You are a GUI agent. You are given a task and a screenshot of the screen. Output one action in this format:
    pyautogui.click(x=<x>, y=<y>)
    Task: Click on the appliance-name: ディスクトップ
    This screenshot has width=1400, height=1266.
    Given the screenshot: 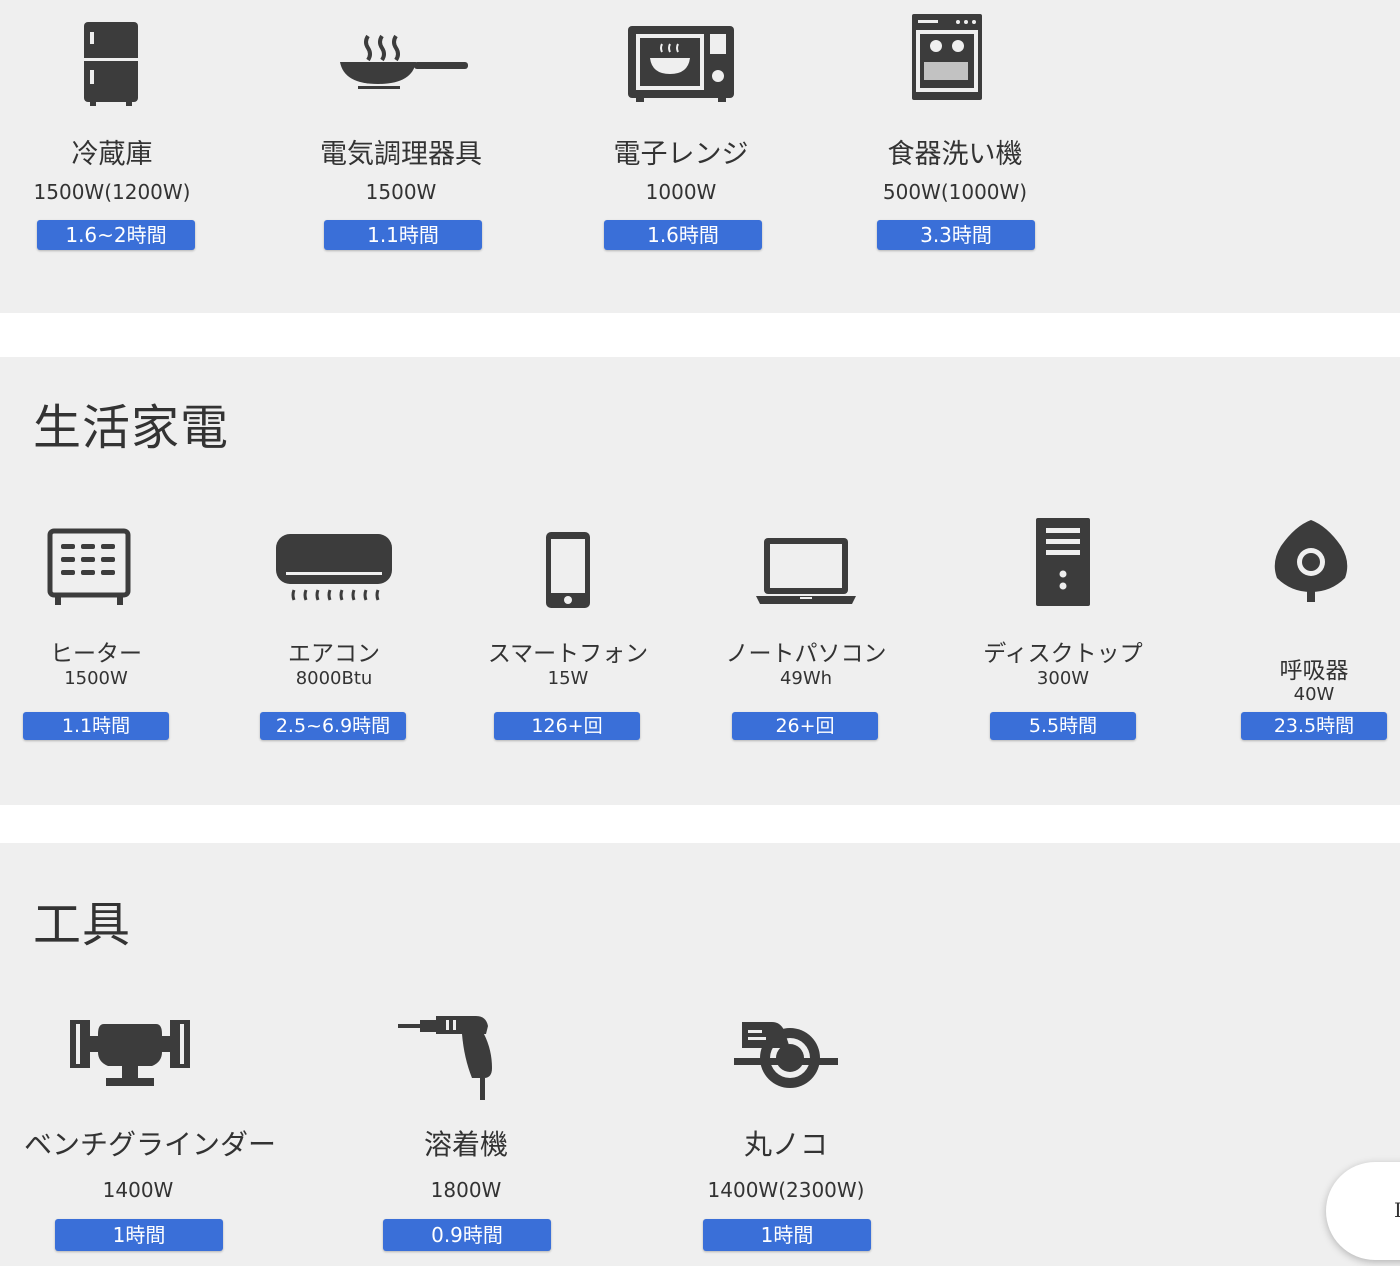 What is the action you would take?
    pyautogui.click(x=1063, y=654)
    